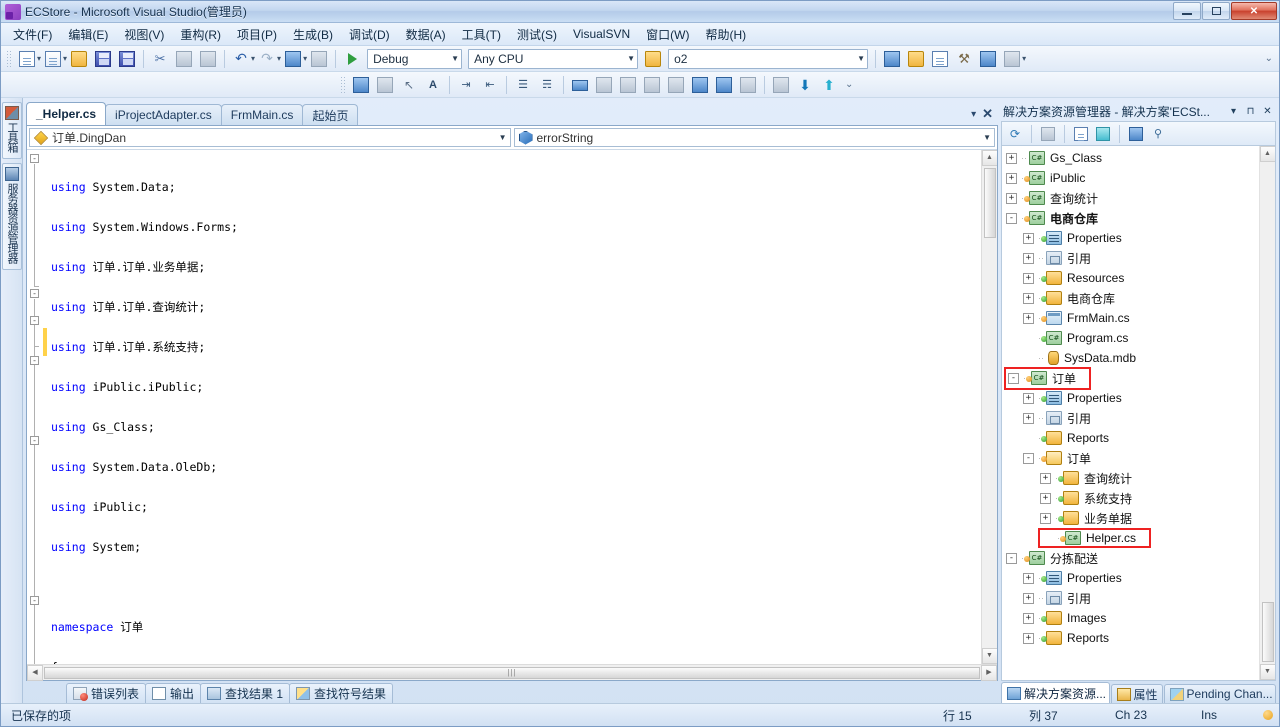  What do you see at coordinates (9, 58) in the screenshot?
I see `toolbar-grip` at bounding box center [9, 58].